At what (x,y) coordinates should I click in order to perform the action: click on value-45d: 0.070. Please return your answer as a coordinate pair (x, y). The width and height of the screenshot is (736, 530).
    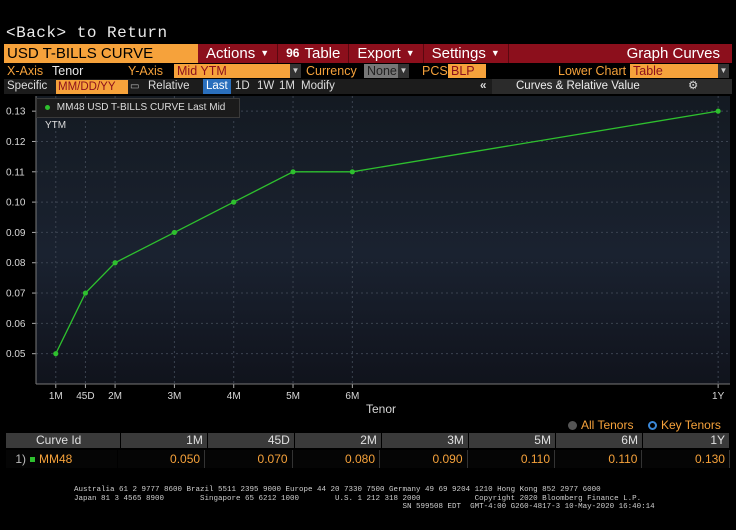
    Looking at the image, I should click on (249, 459).